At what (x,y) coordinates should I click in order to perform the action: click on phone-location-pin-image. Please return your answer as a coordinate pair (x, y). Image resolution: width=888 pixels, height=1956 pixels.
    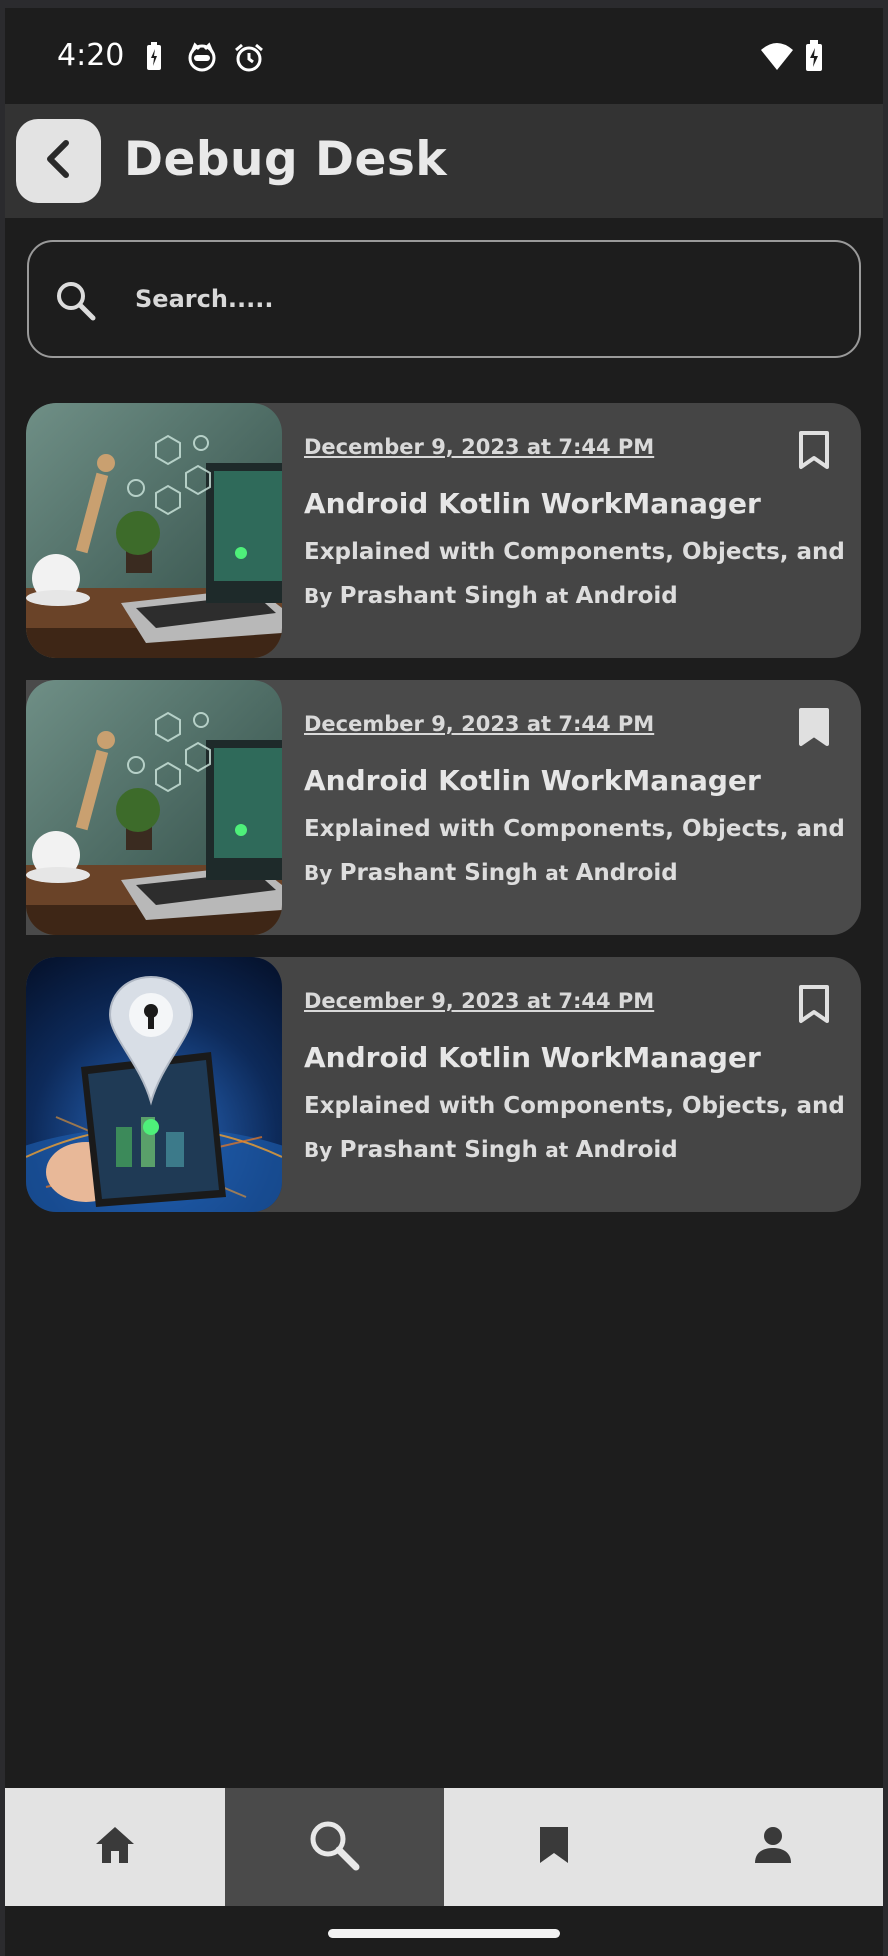
    Looking at the image, I should click on (154, 1084).